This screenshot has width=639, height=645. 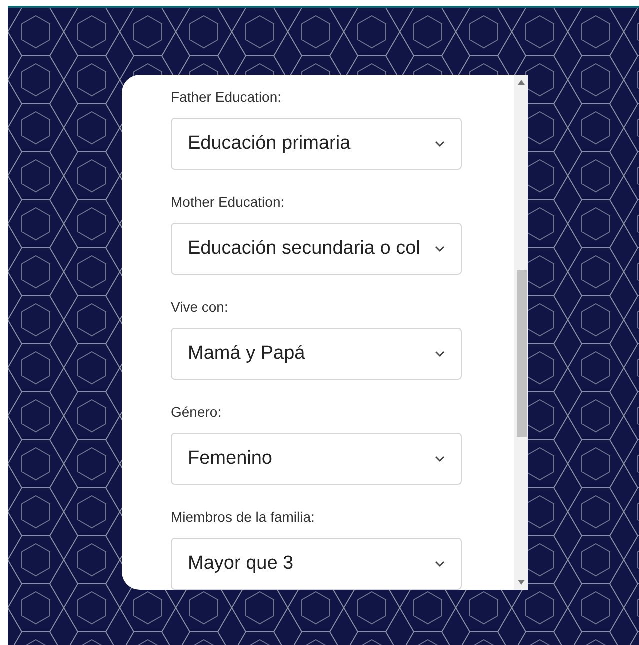 I want to click on scrollbar, so click(x=521, y=332).